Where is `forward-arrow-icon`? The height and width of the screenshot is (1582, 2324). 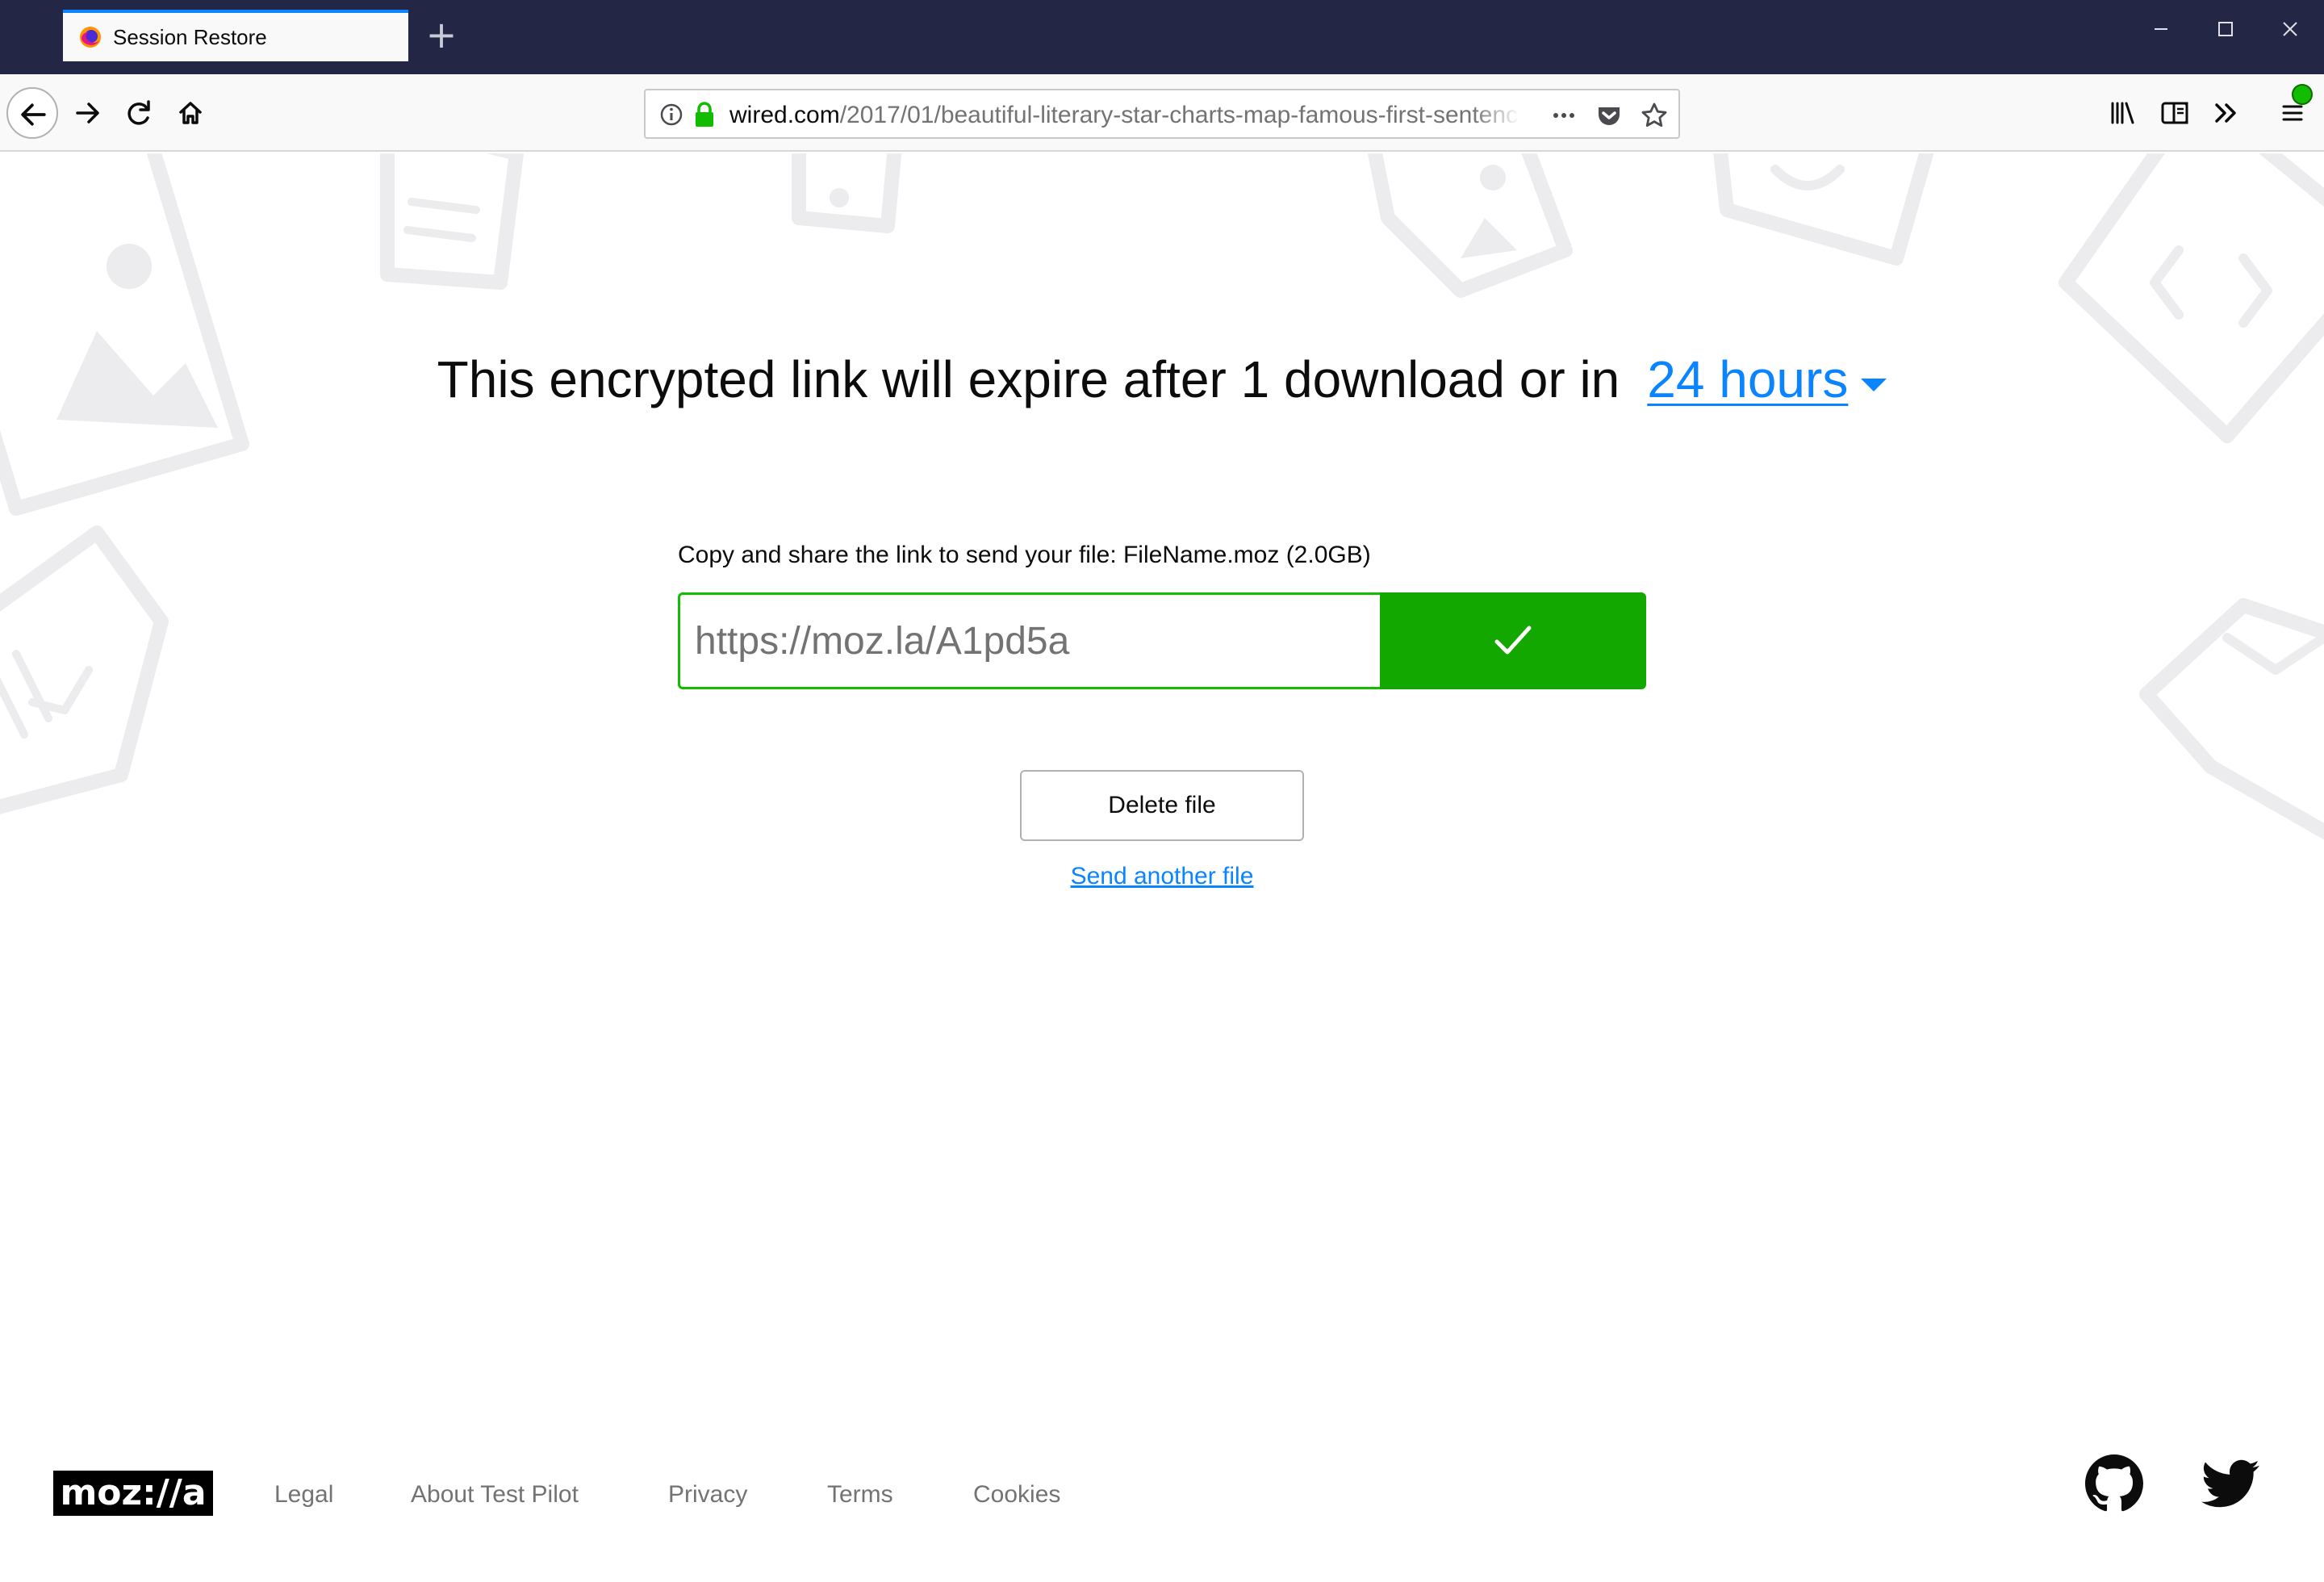 forward-arrow-icon is located at coordinates (87, 113).